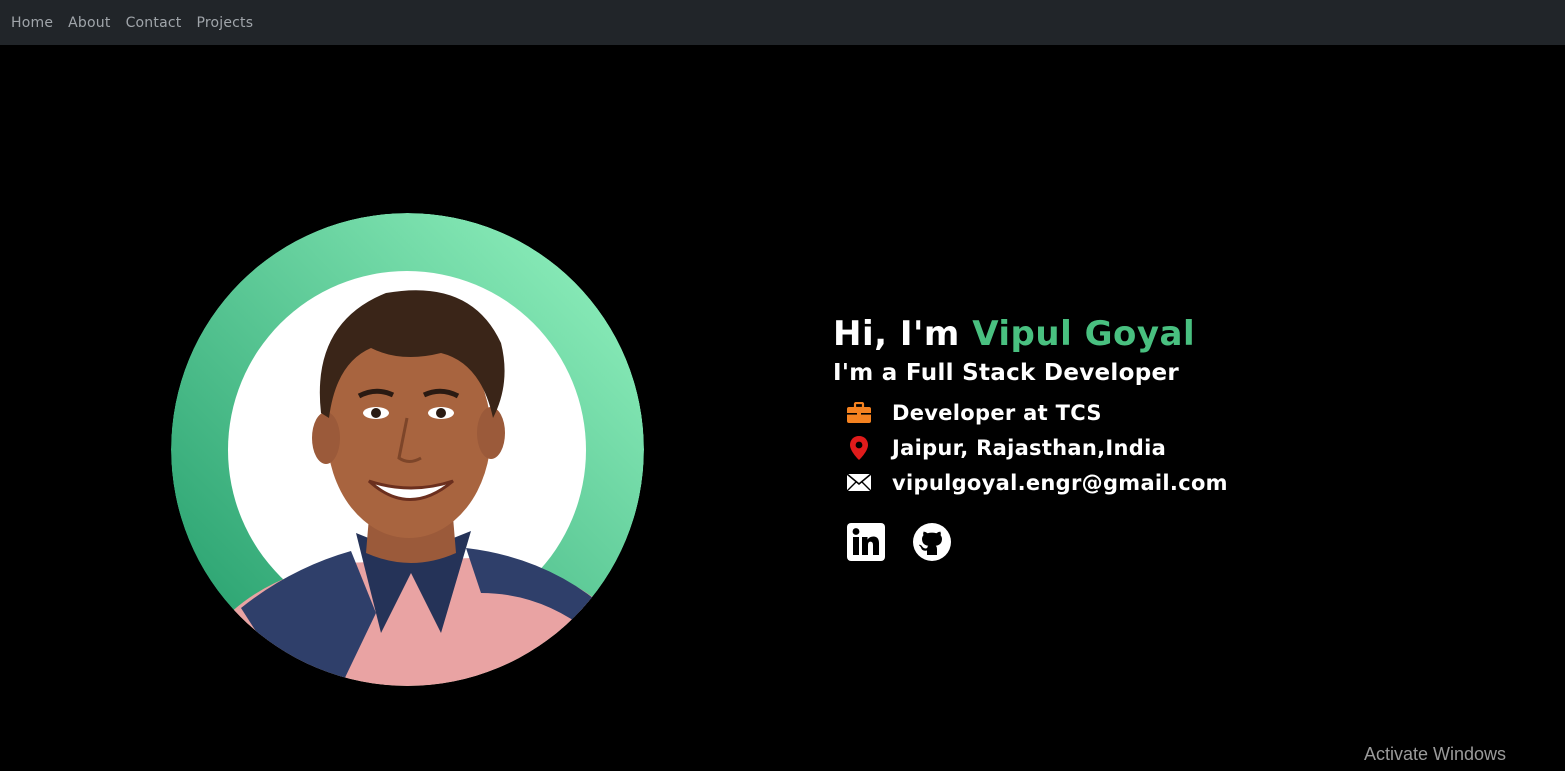 The height and width of the screenshot is (771, 1565). I want to click on info-row-location: Jaipur, Rajasthan,India, so click(1093, 447).